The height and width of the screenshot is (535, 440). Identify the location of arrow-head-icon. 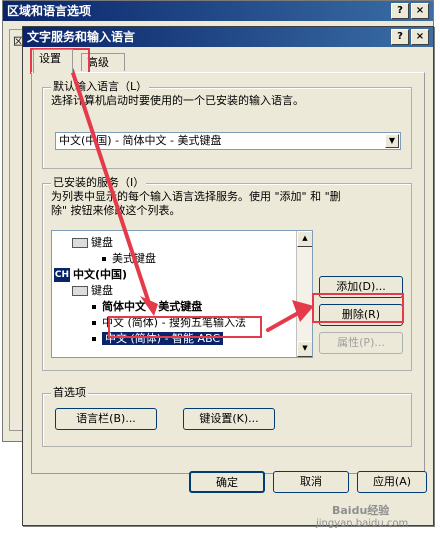
(303, 311).